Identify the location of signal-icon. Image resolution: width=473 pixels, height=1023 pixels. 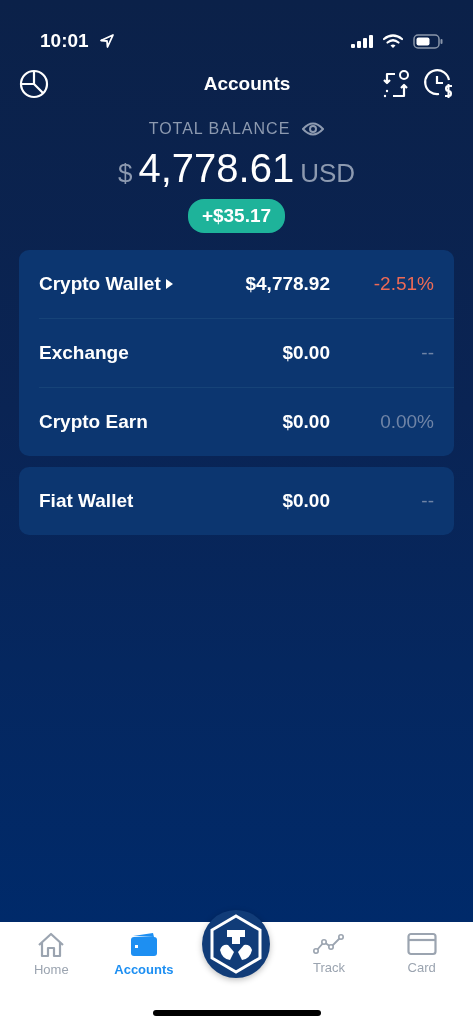
(362, 41).